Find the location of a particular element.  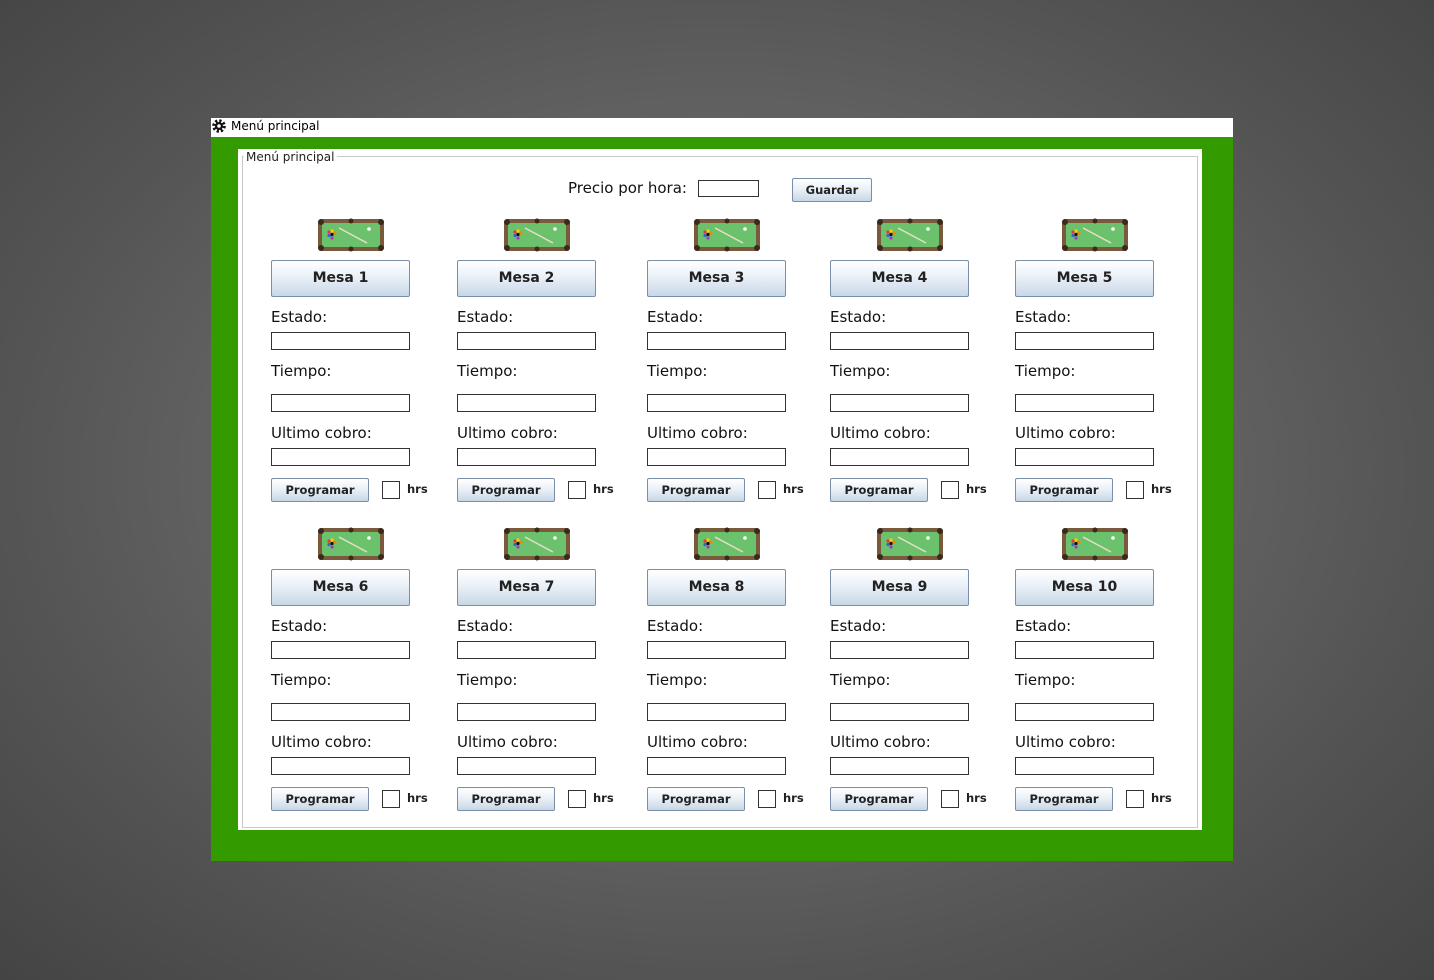

mesa-8-hours-checkbox is located at coordinates (767, 799).